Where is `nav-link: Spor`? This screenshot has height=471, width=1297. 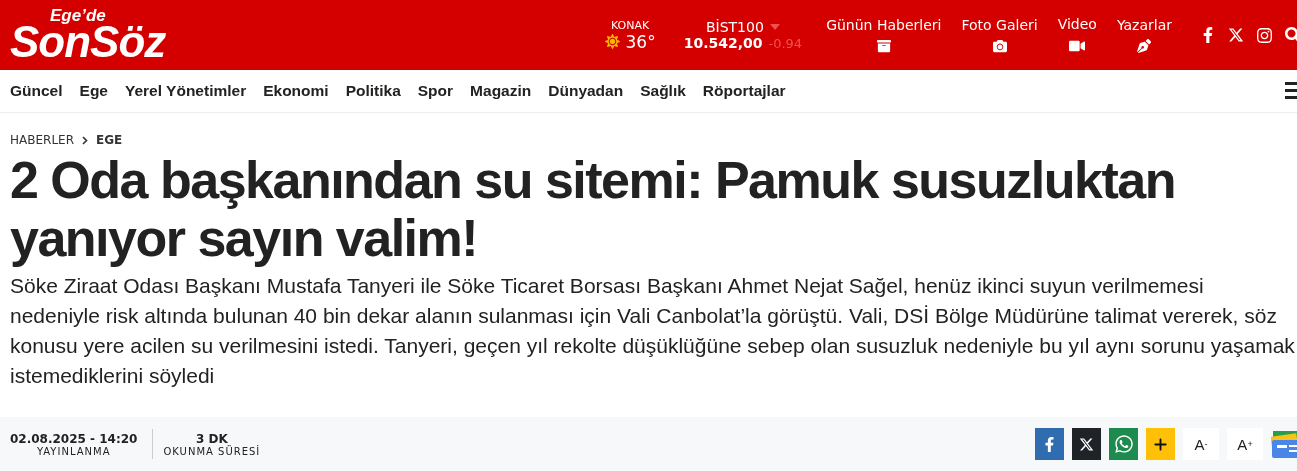 nav-link: Spor is located at coordinates (435, 91).